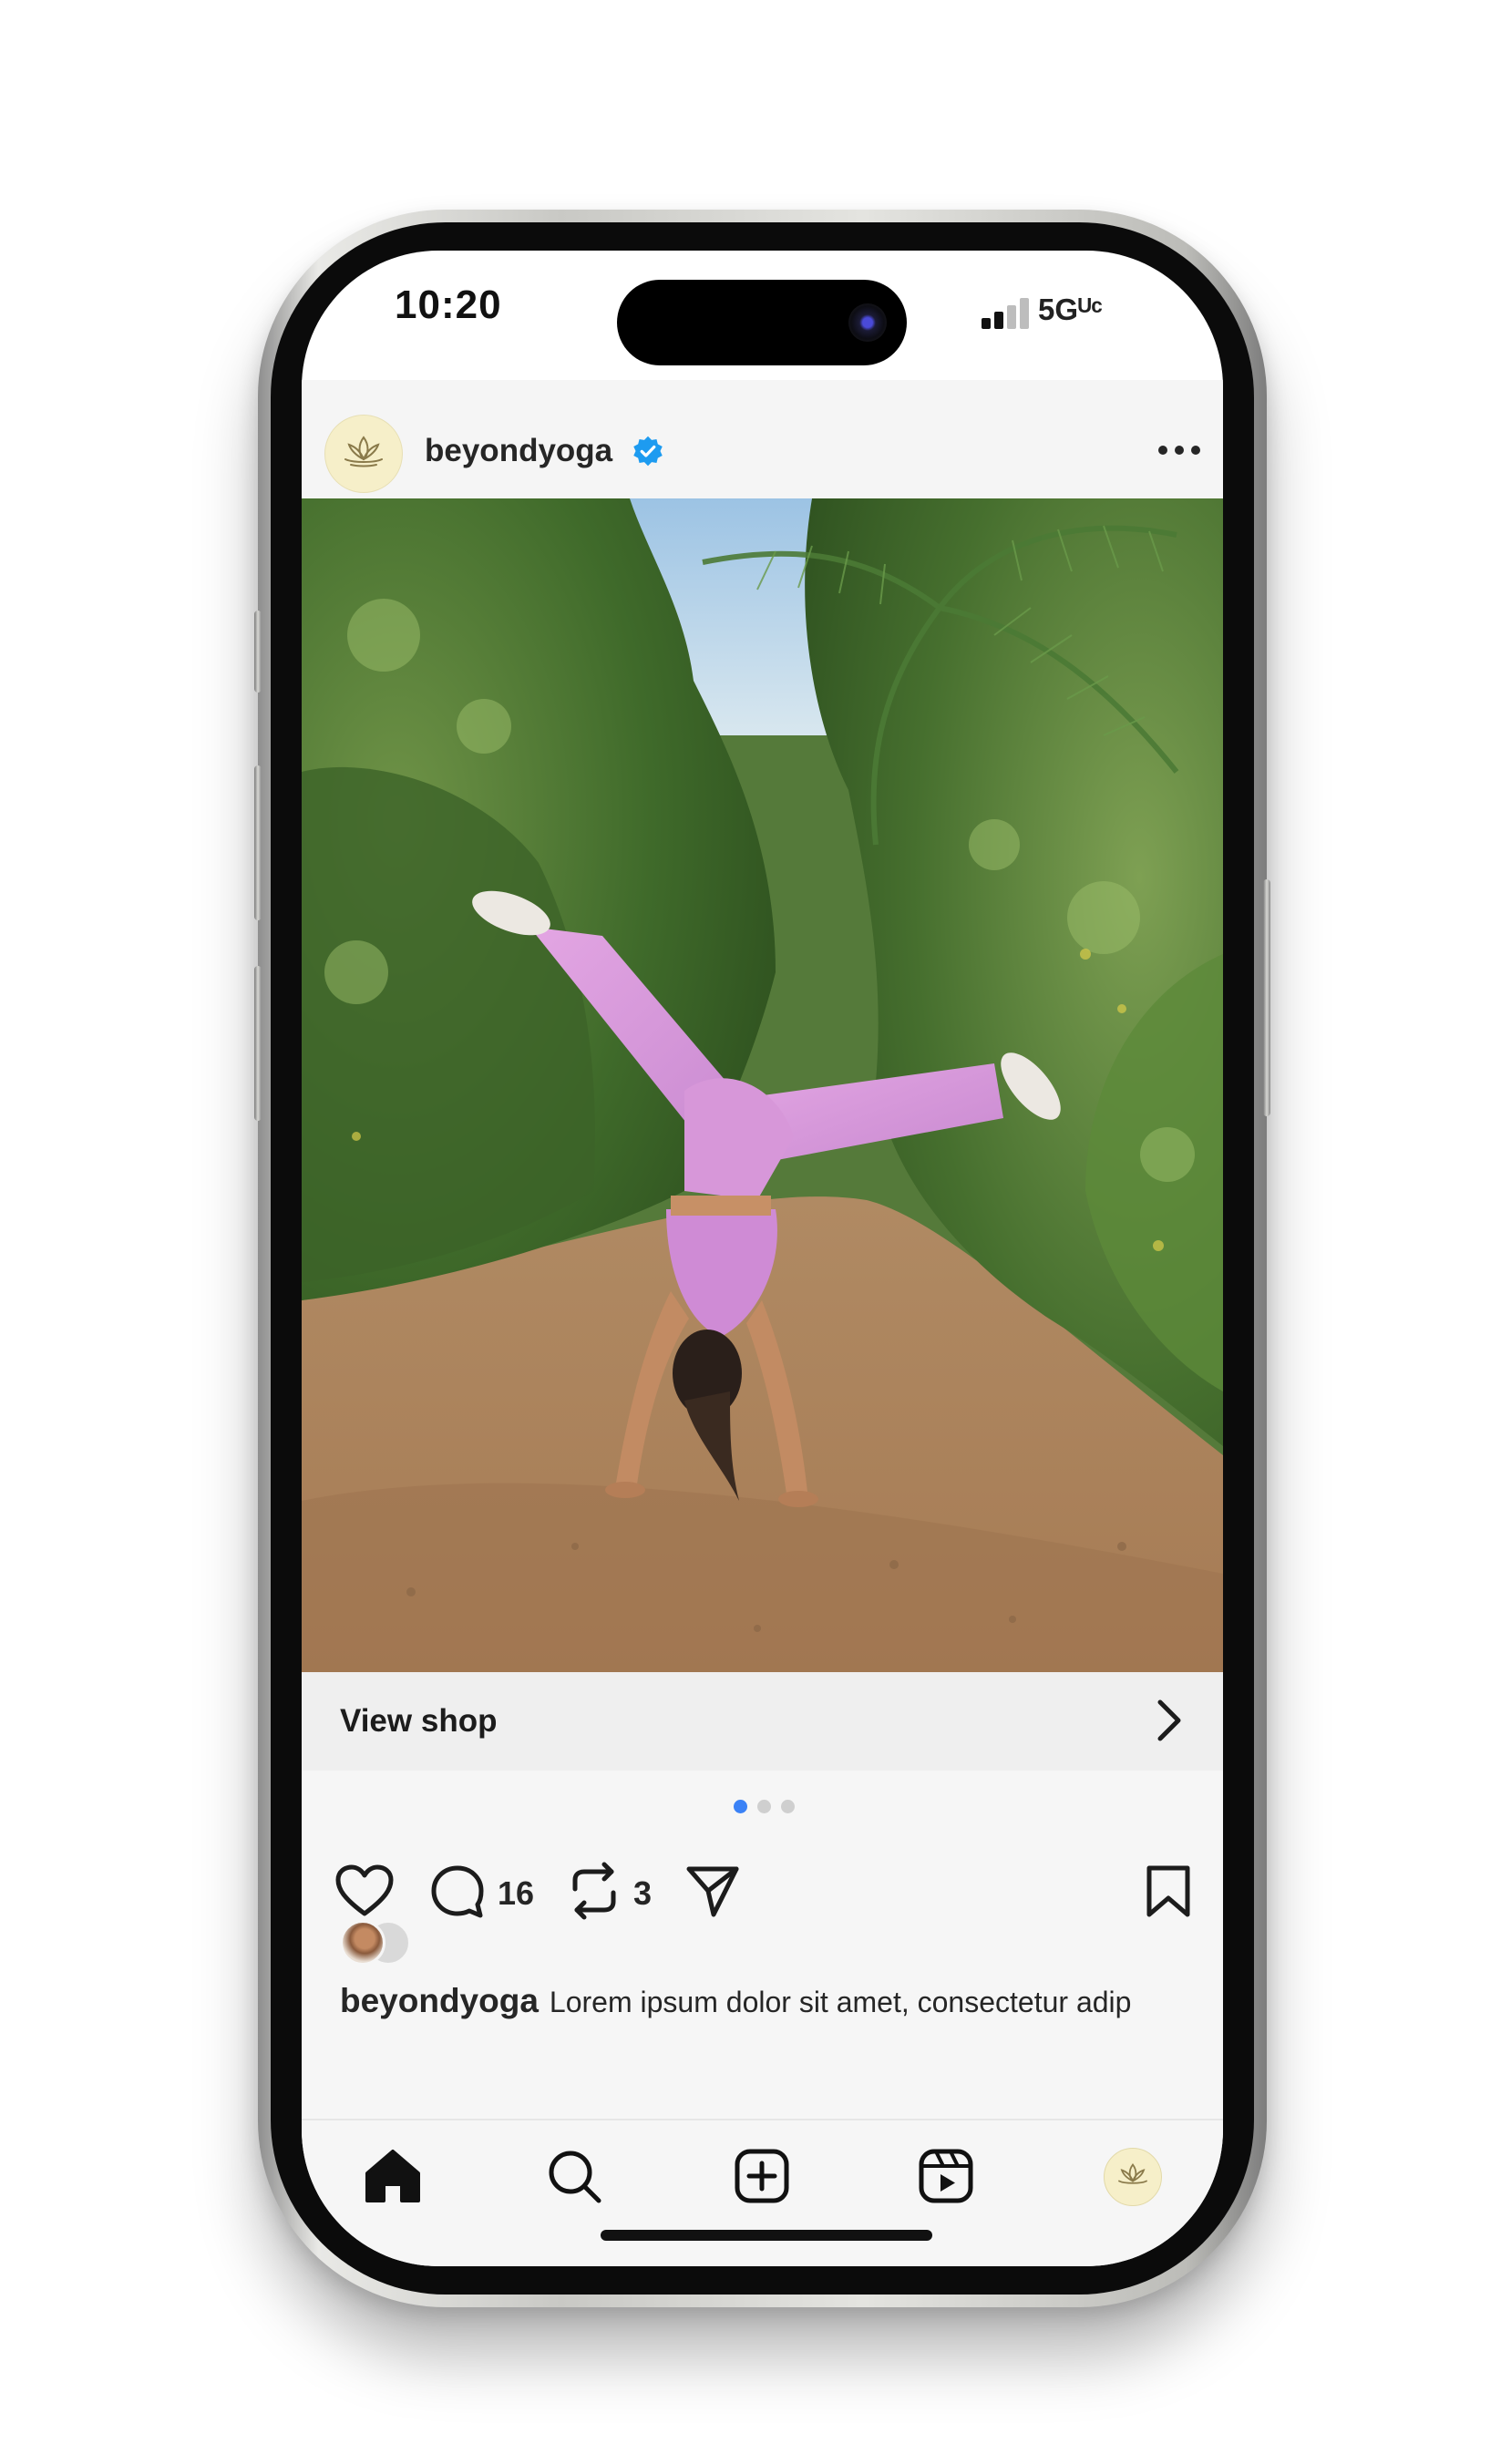  What do you see at coordinates (258, 842) in the screenshot?
I see `volume-up-button` at bounding box center [258, 842].